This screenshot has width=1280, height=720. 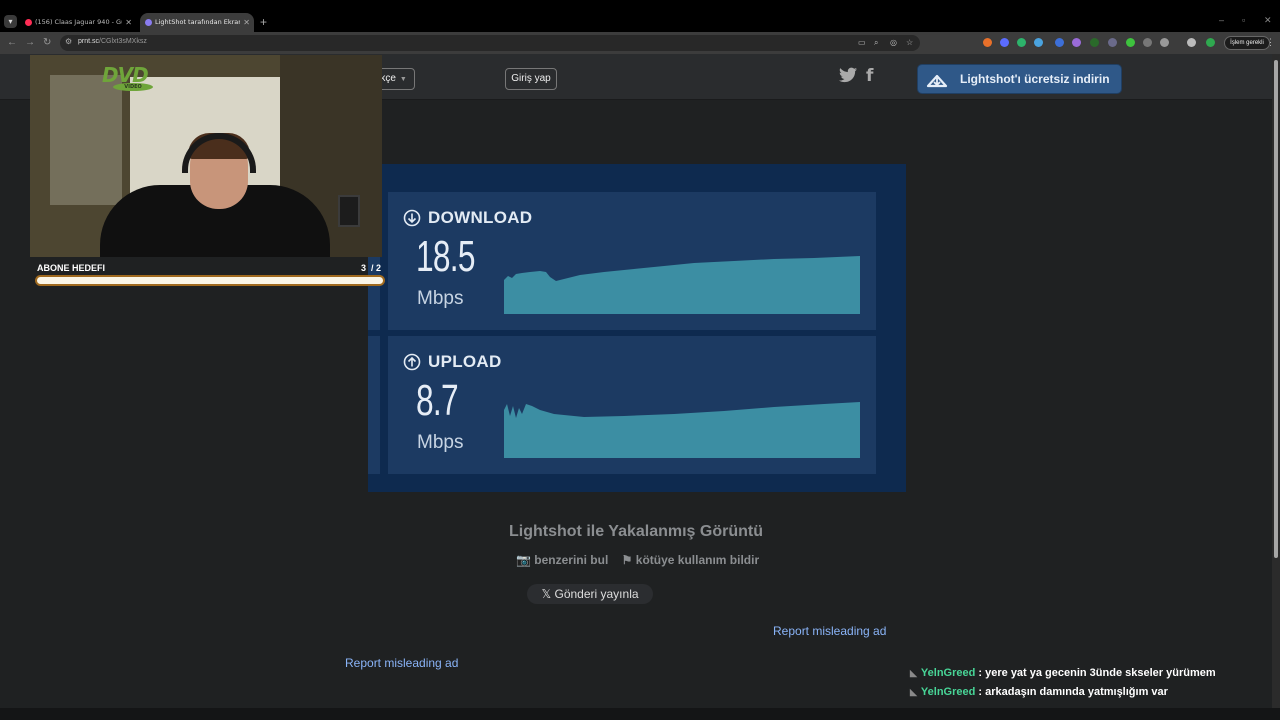 I want to click on browser-toolbar: ← → ↻ ⚙ prnt.sc/CGlxt3sMXksz ☆ ◎ ⌕ ▭, so click(x=640, y=43).